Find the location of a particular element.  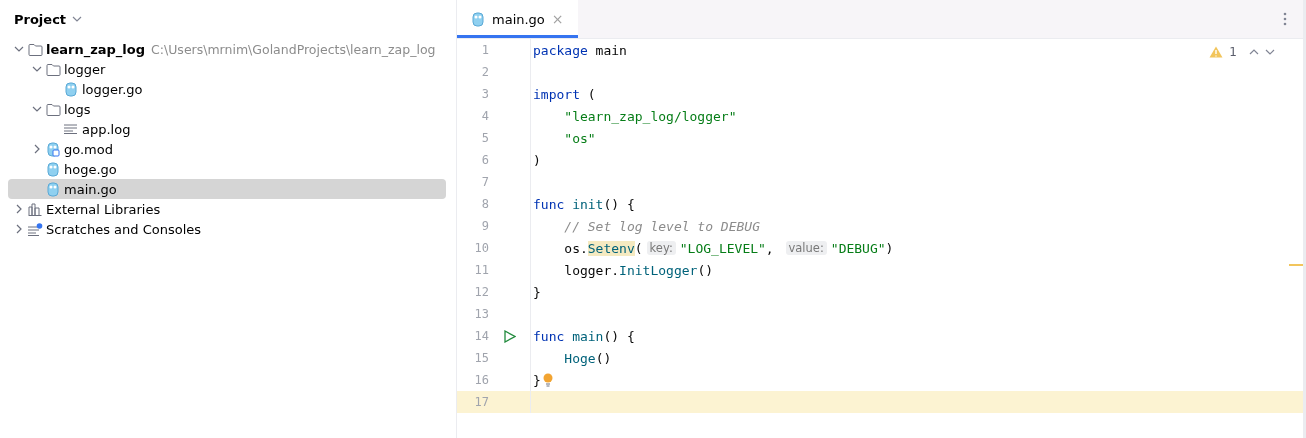

selected-tree-row: main.go is located at coordinates (227, 189).